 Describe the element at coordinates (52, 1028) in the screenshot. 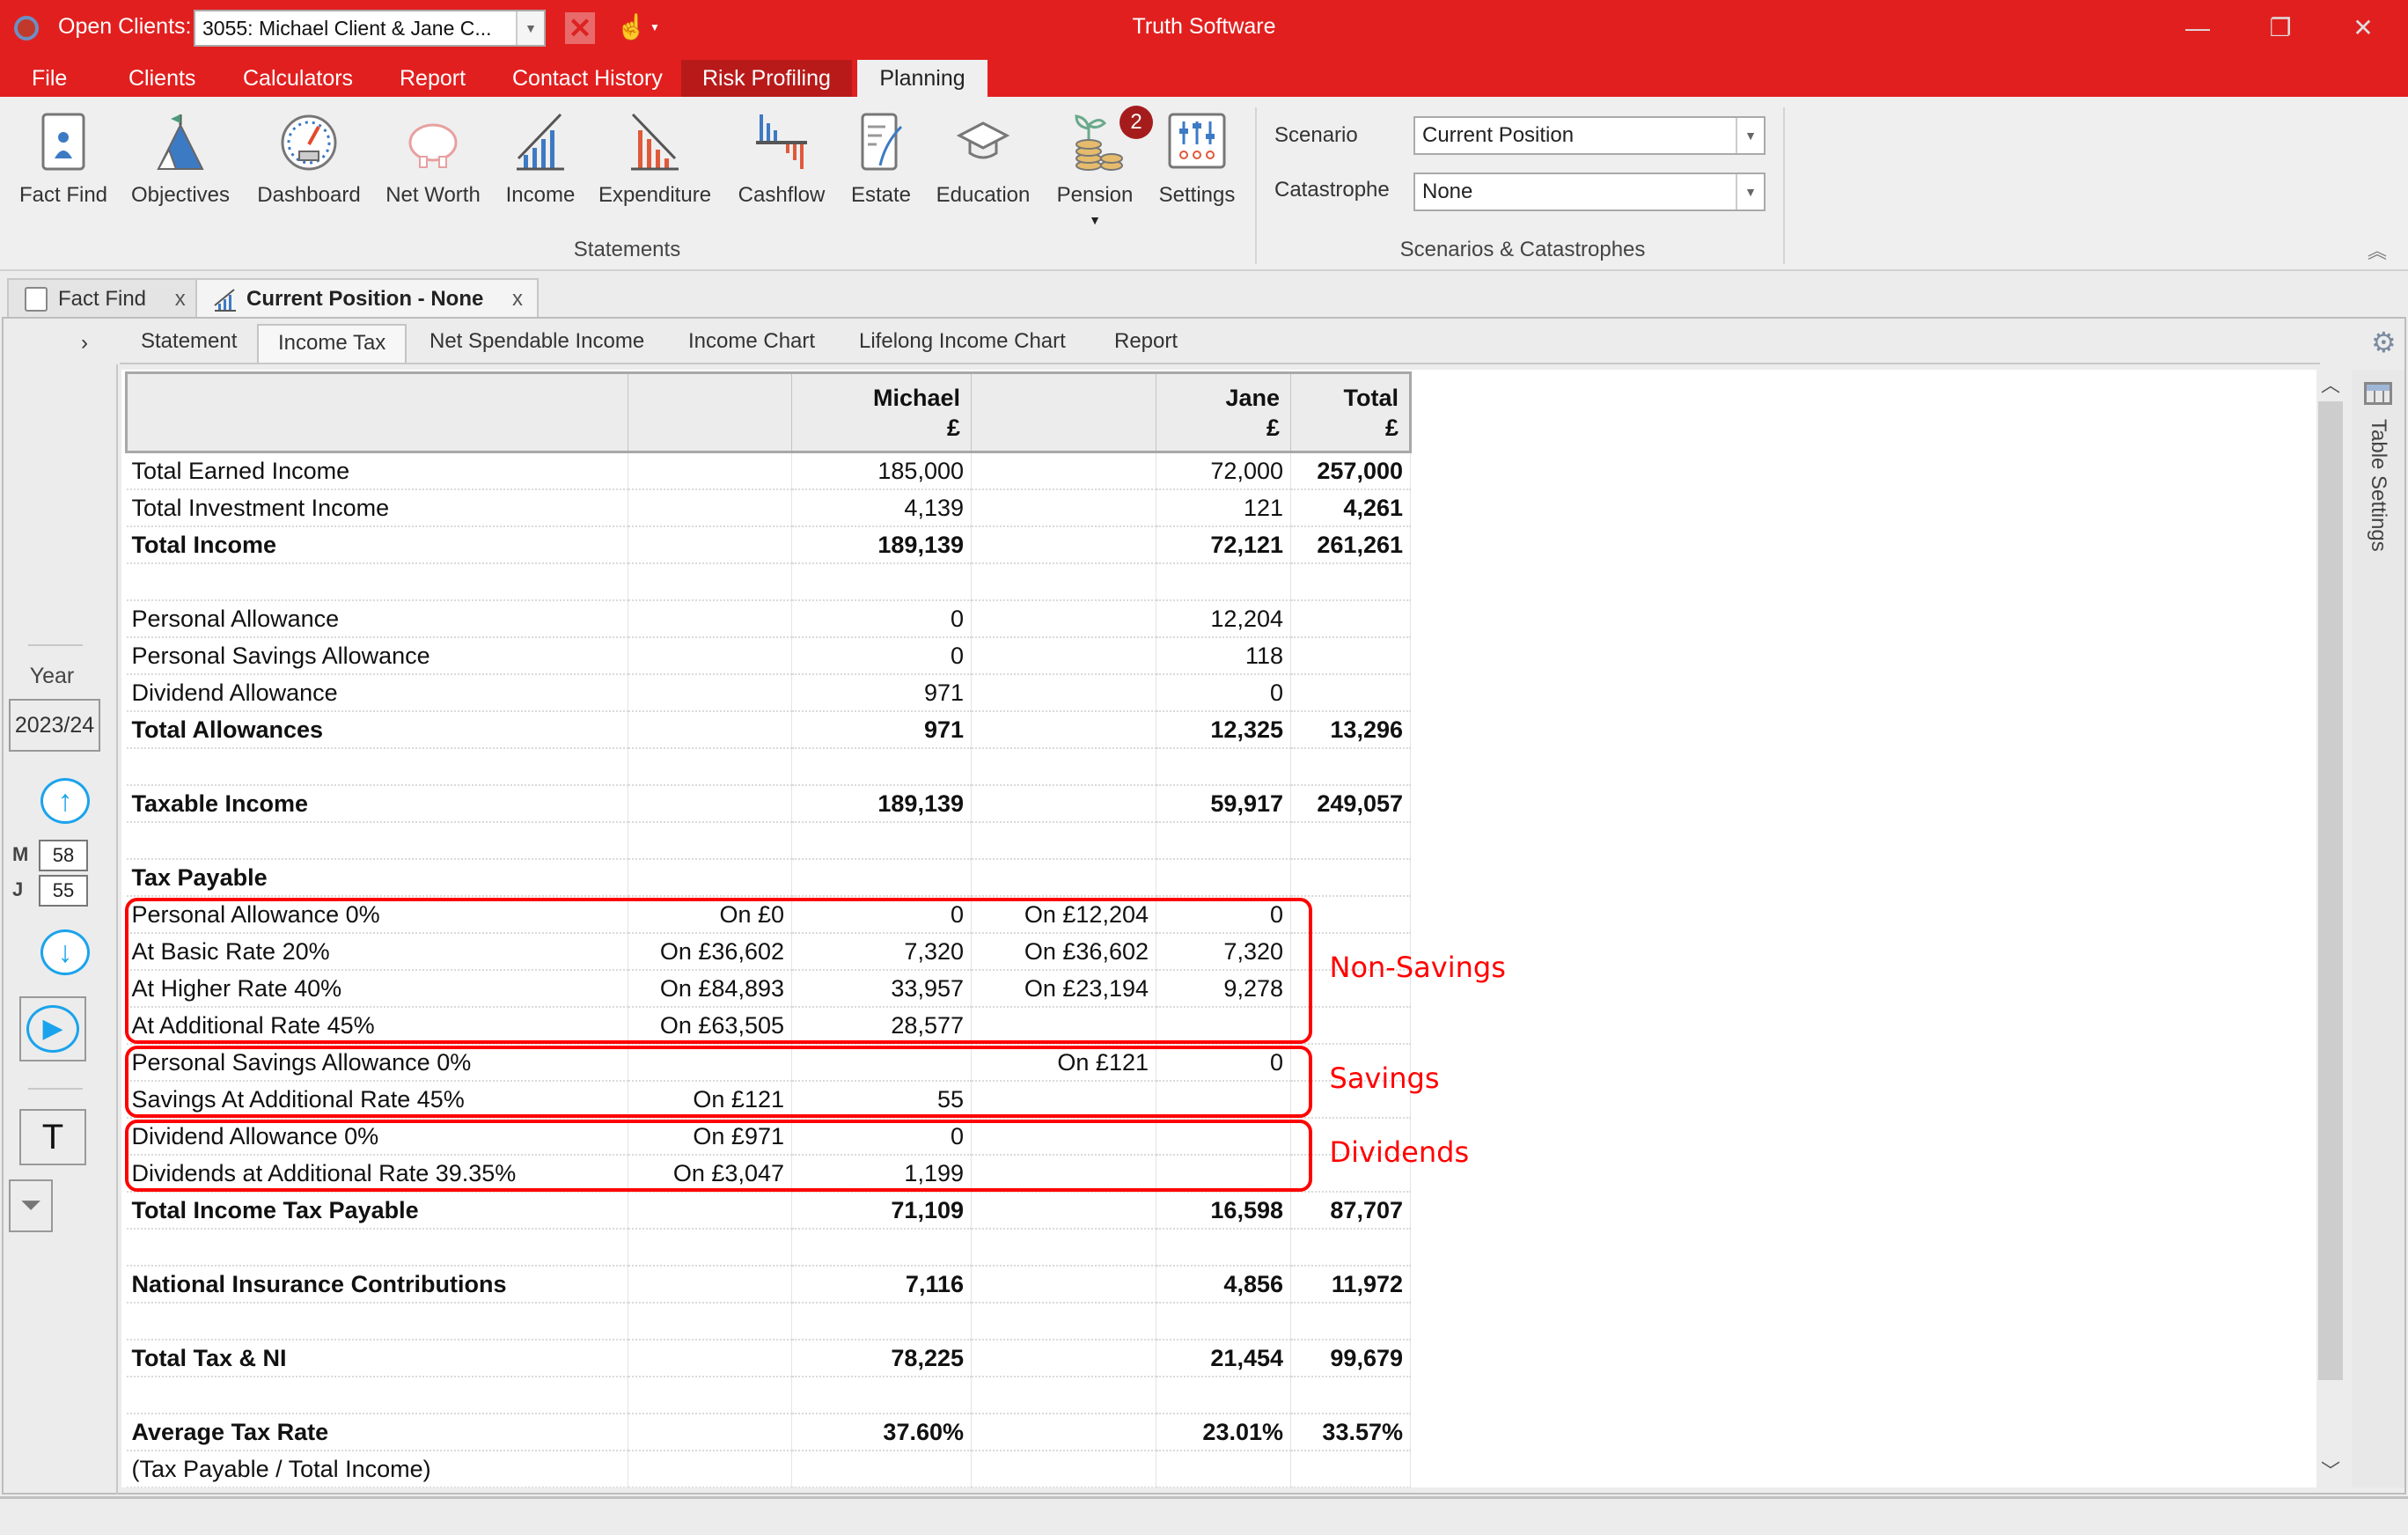

I see `play-button: ▶` at that location.